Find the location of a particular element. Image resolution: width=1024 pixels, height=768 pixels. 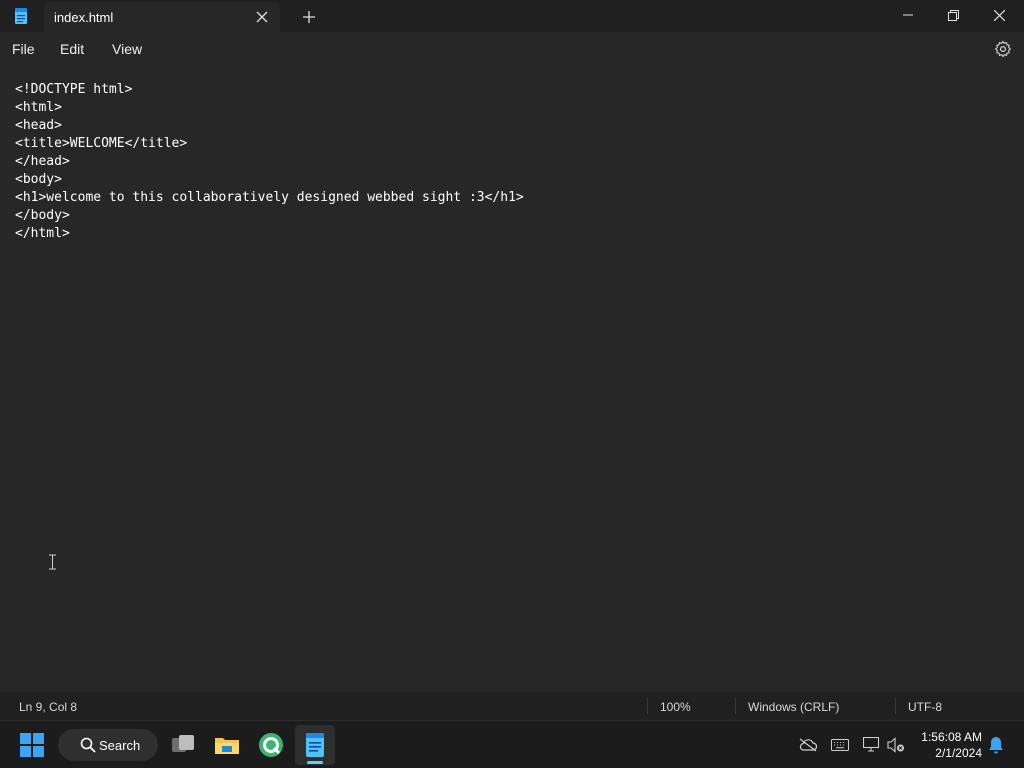

restore-icon is located at coordinates (953, 15).